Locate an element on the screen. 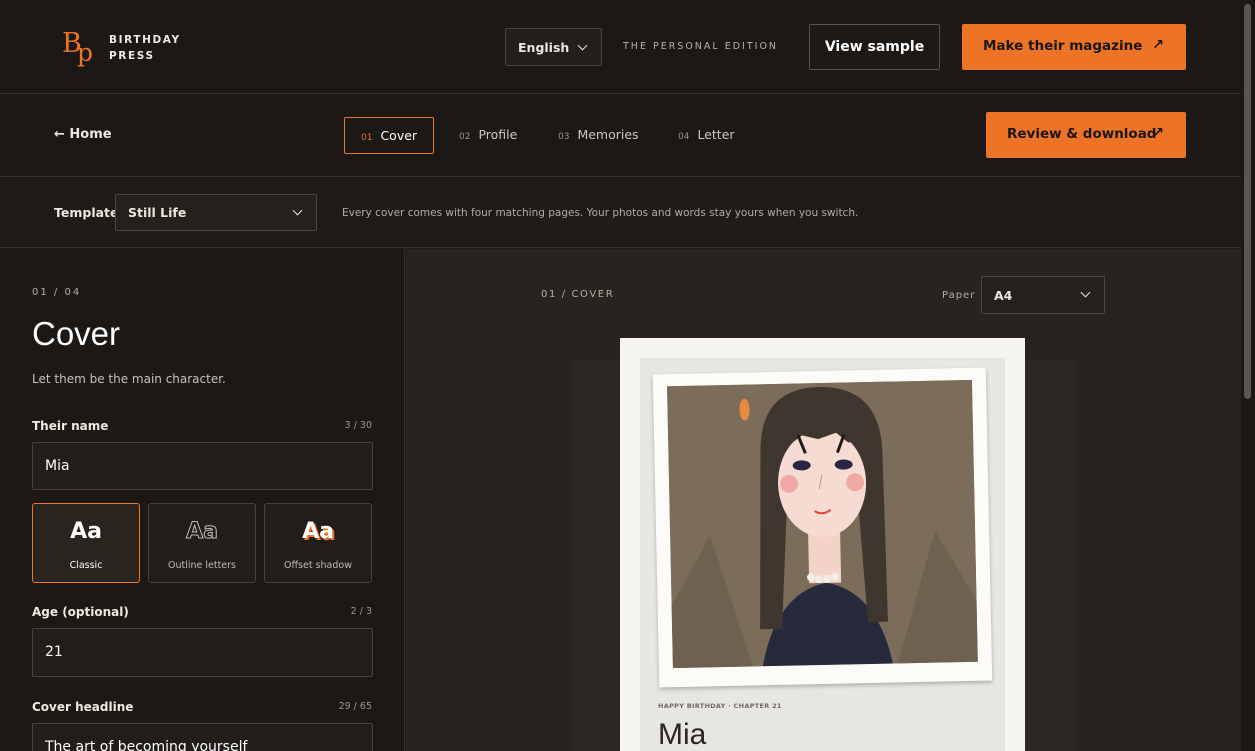  tab-profile: 02 Profile is located at coordinates (488, 135).